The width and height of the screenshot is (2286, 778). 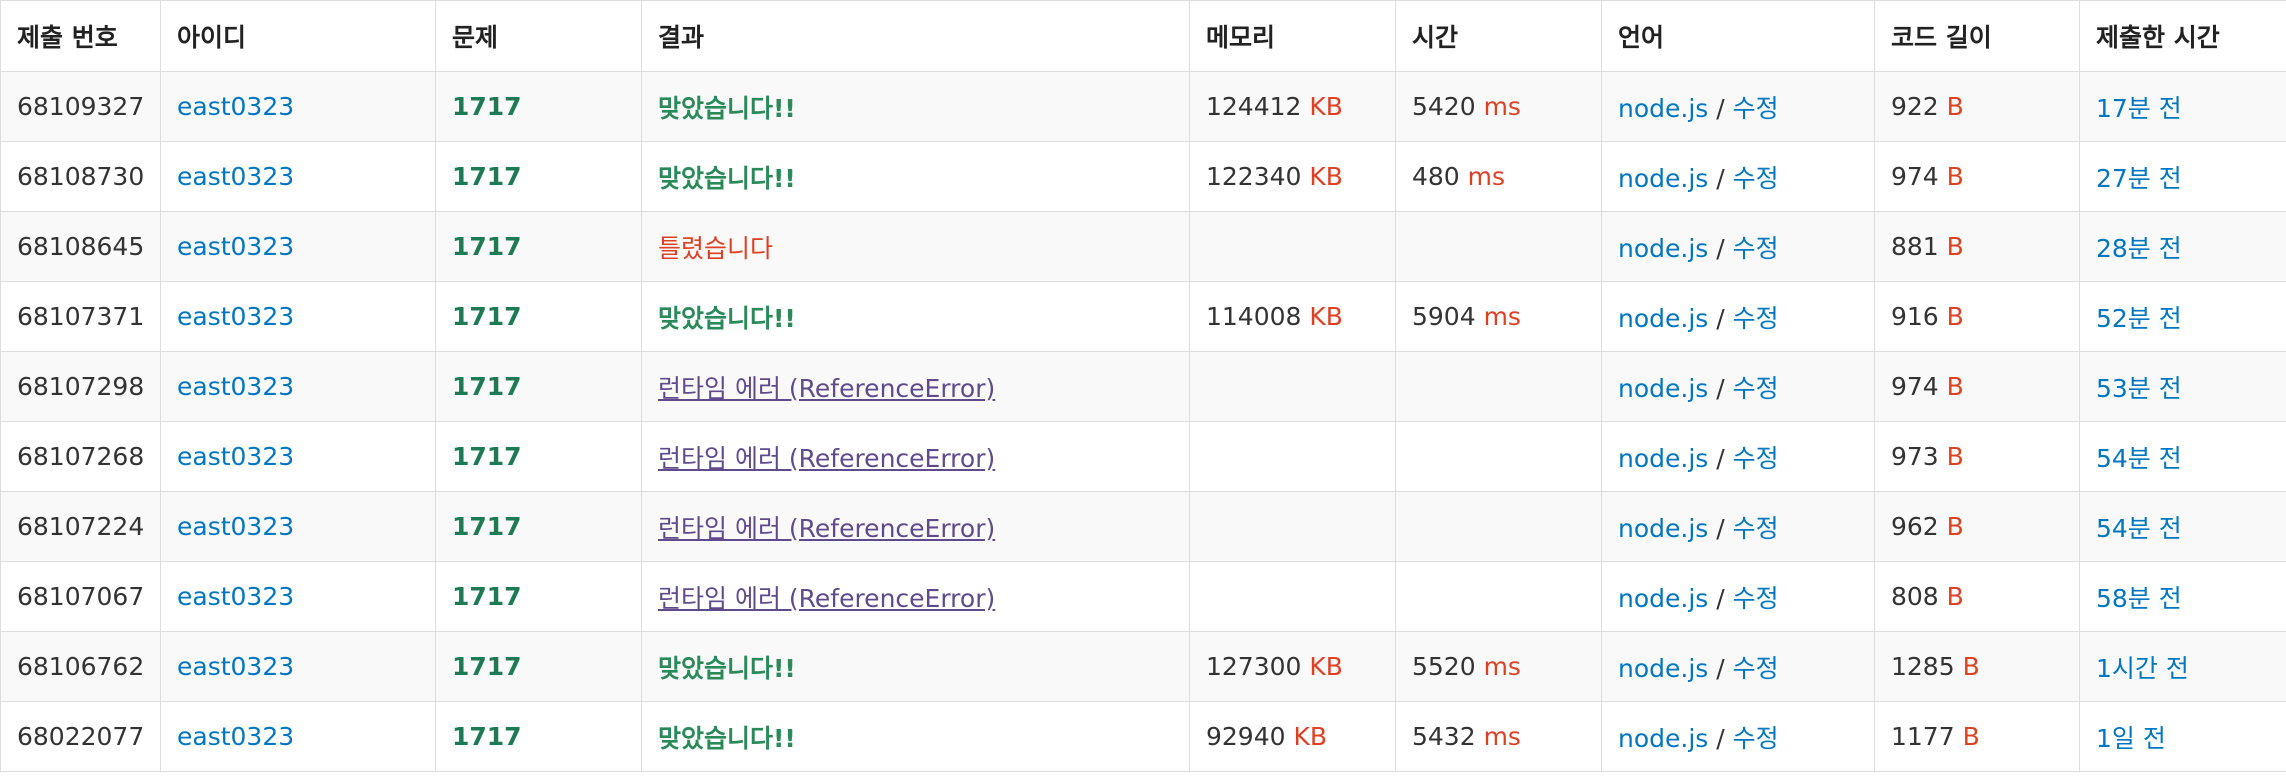 I want to click on header-user-id: 아이디, so click(x=298, y=36).